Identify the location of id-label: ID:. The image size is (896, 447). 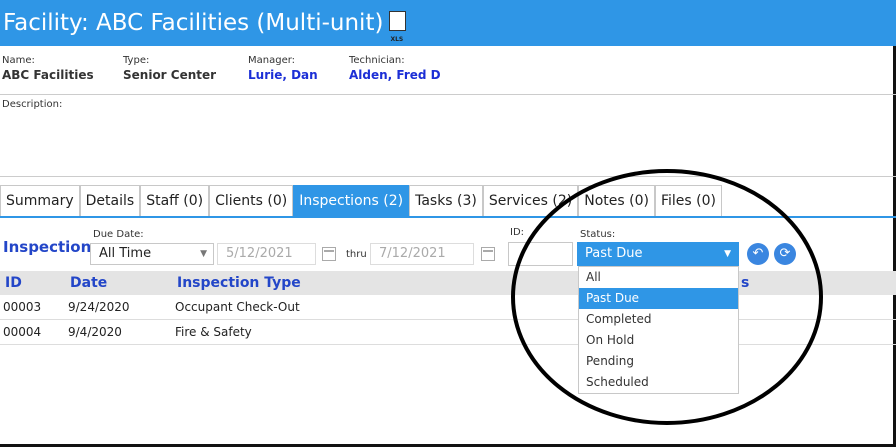
(517, 232).